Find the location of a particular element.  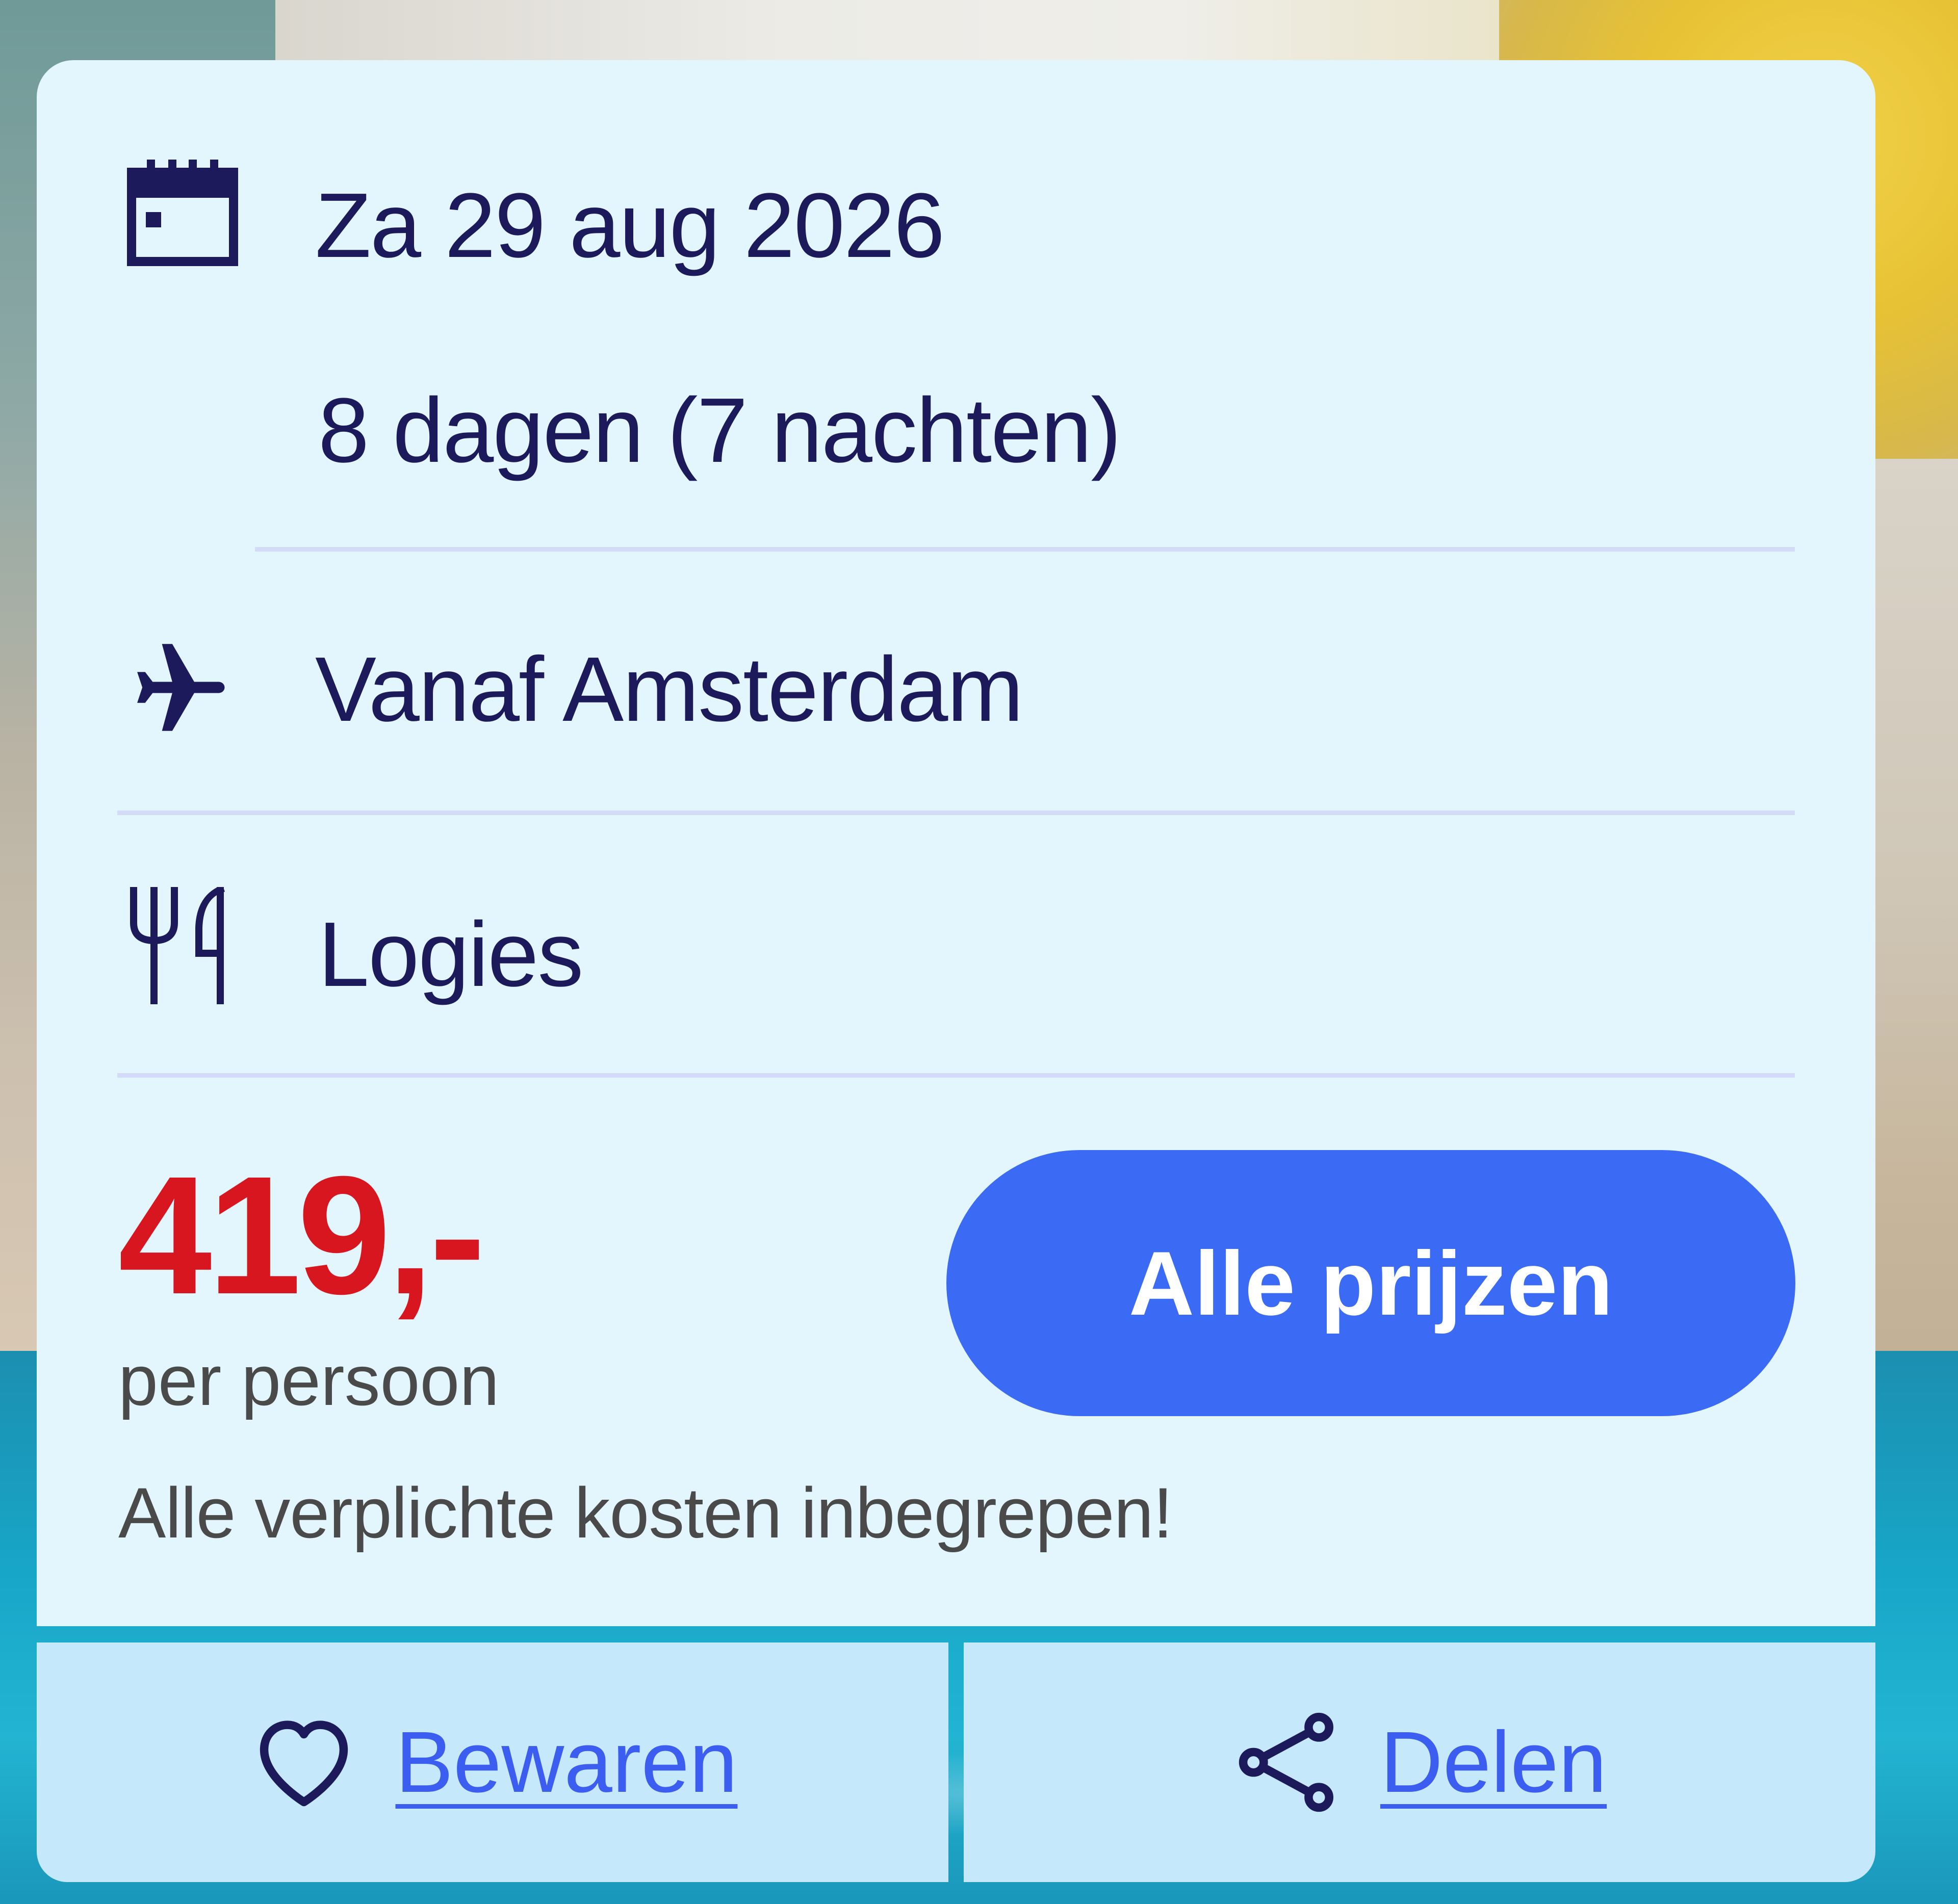

board-type: Logies is located at coordinates (451, 955).